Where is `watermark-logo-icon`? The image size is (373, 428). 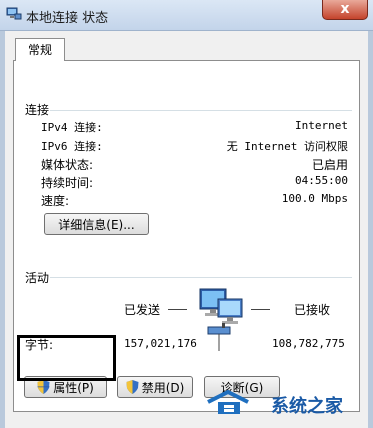
watermark-logo-icon is located at coordinates (228, 401).